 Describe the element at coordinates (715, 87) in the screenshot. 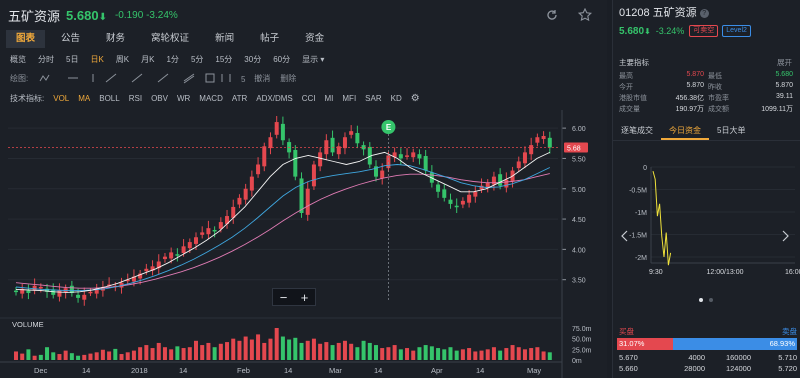

I see `metric-key: 昨收` at that location.